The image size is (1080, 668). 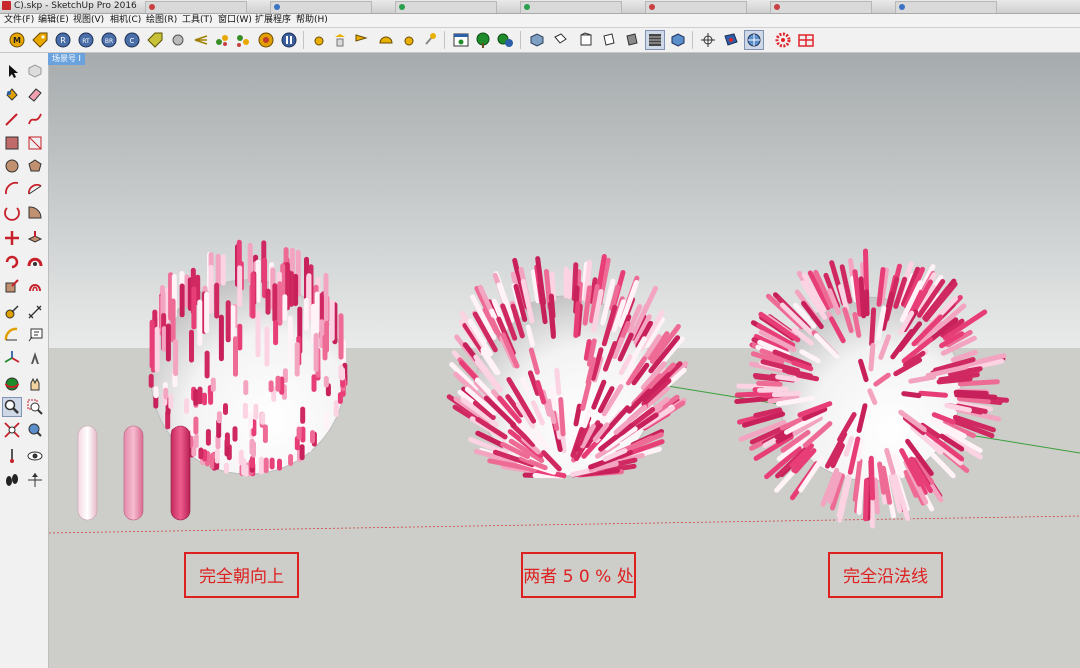 I want to click on pie-icon, so click(x=35, y=212).